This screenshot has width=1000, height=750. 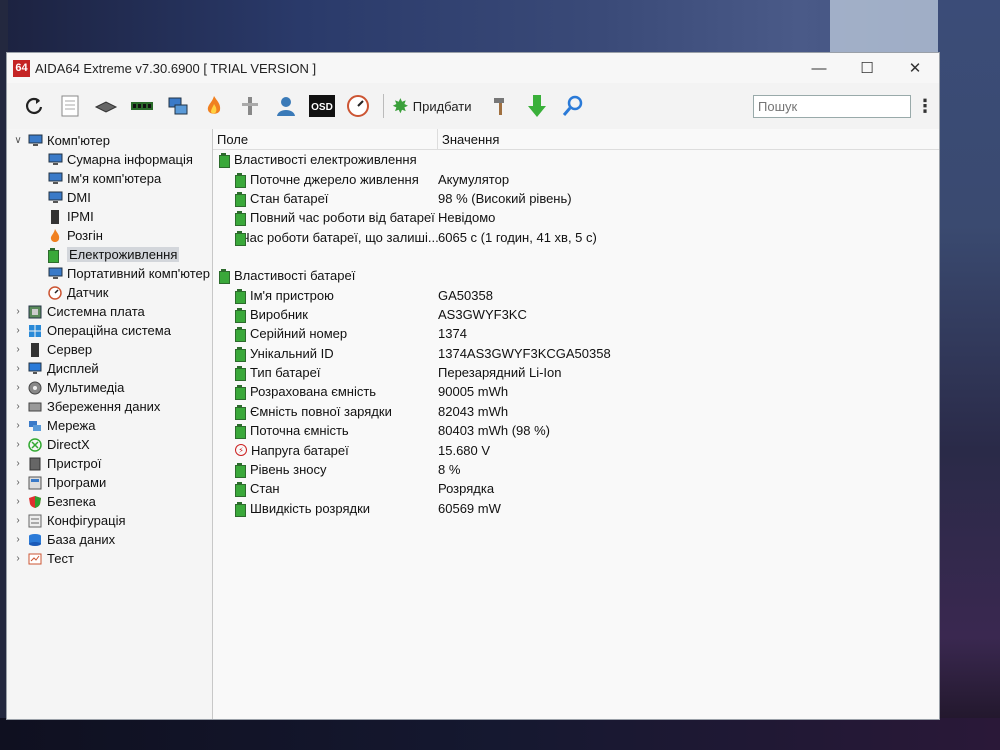 What do you see at coordinates (468, 139) in the screenshot?
I see `column-header-value: Значення` at bounding box center [468, 139].